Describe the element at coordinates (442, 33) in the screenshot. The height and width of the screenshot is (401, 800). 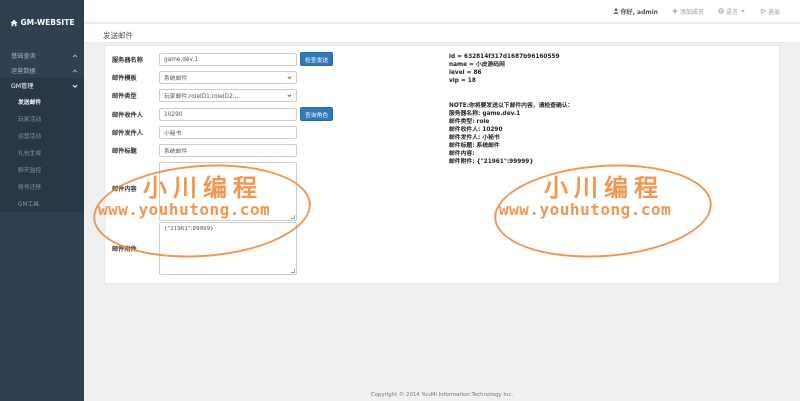
I see `page-heading: 发送邮件` at that location.